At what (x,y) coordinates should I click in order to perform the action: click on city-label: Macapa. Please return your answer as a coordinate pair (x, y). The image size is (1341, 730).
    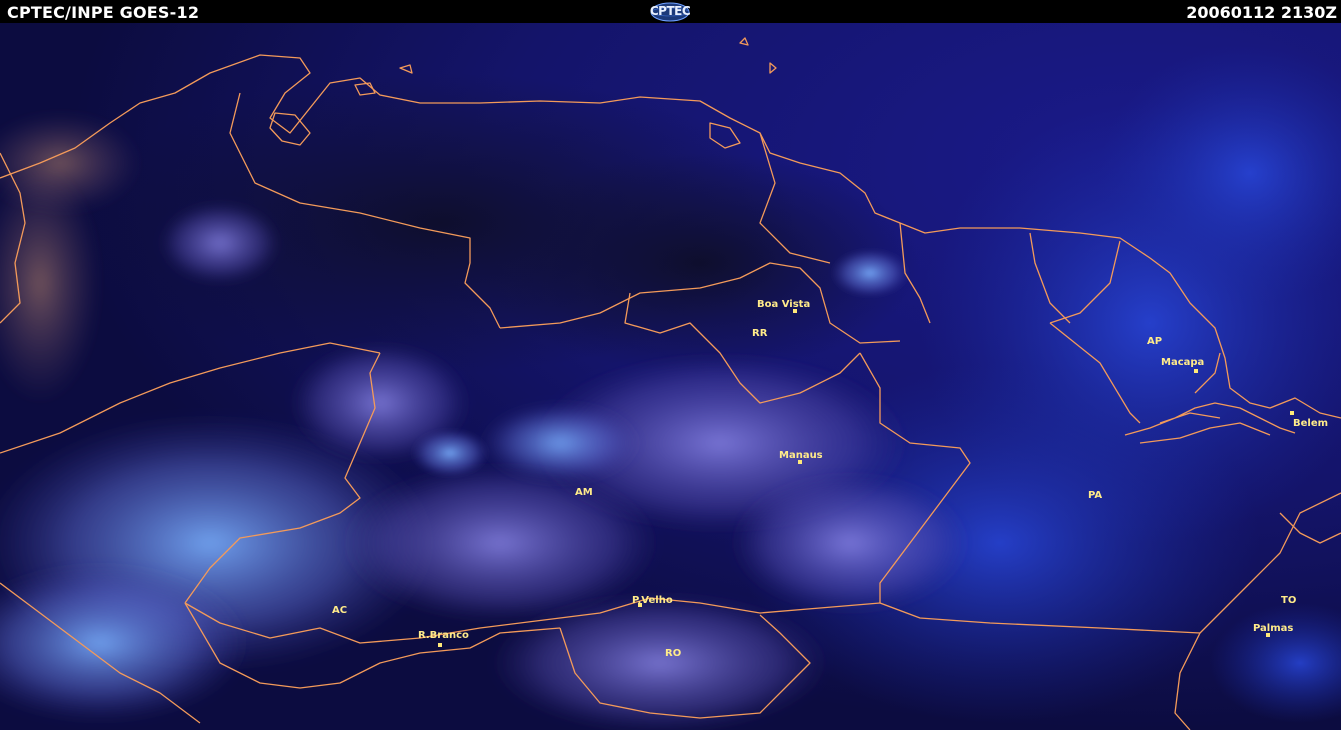
    Looking at the image, I should click on (1182, 362).